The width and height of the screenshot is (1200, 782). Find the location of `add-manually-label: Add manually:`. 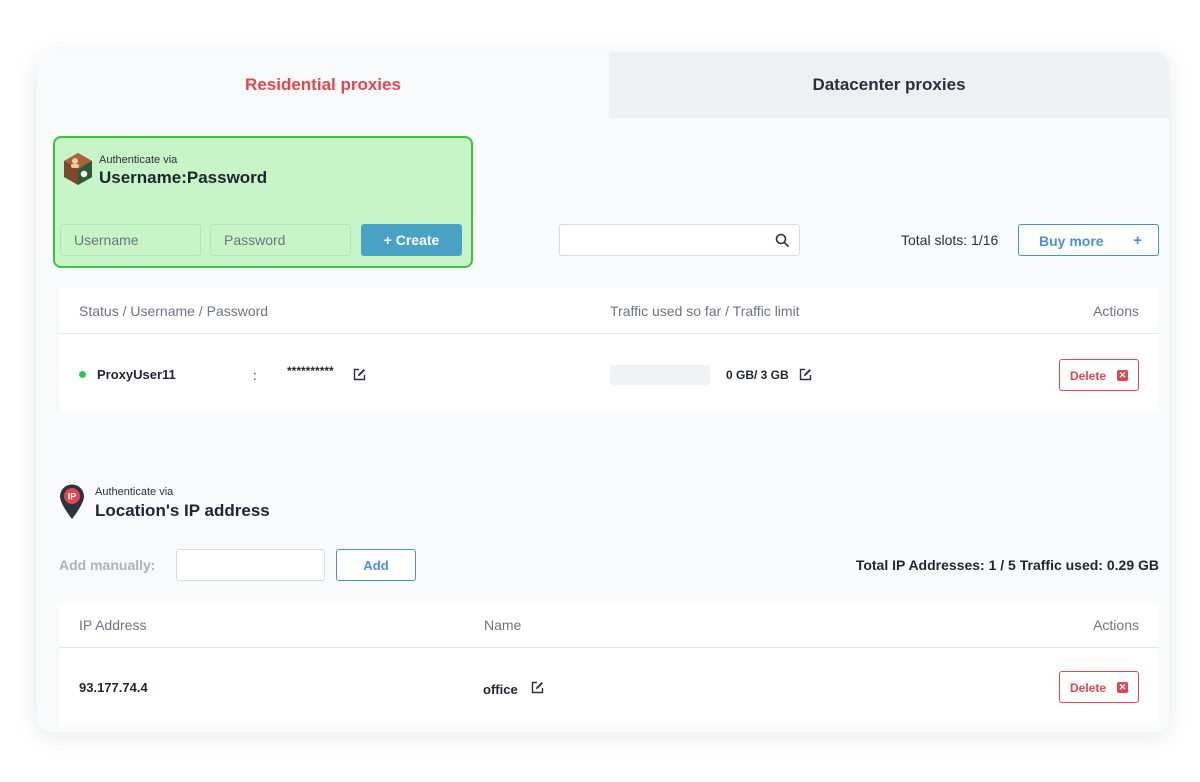

add-manually-label: Add manually: is located at coordinates (107, 565).